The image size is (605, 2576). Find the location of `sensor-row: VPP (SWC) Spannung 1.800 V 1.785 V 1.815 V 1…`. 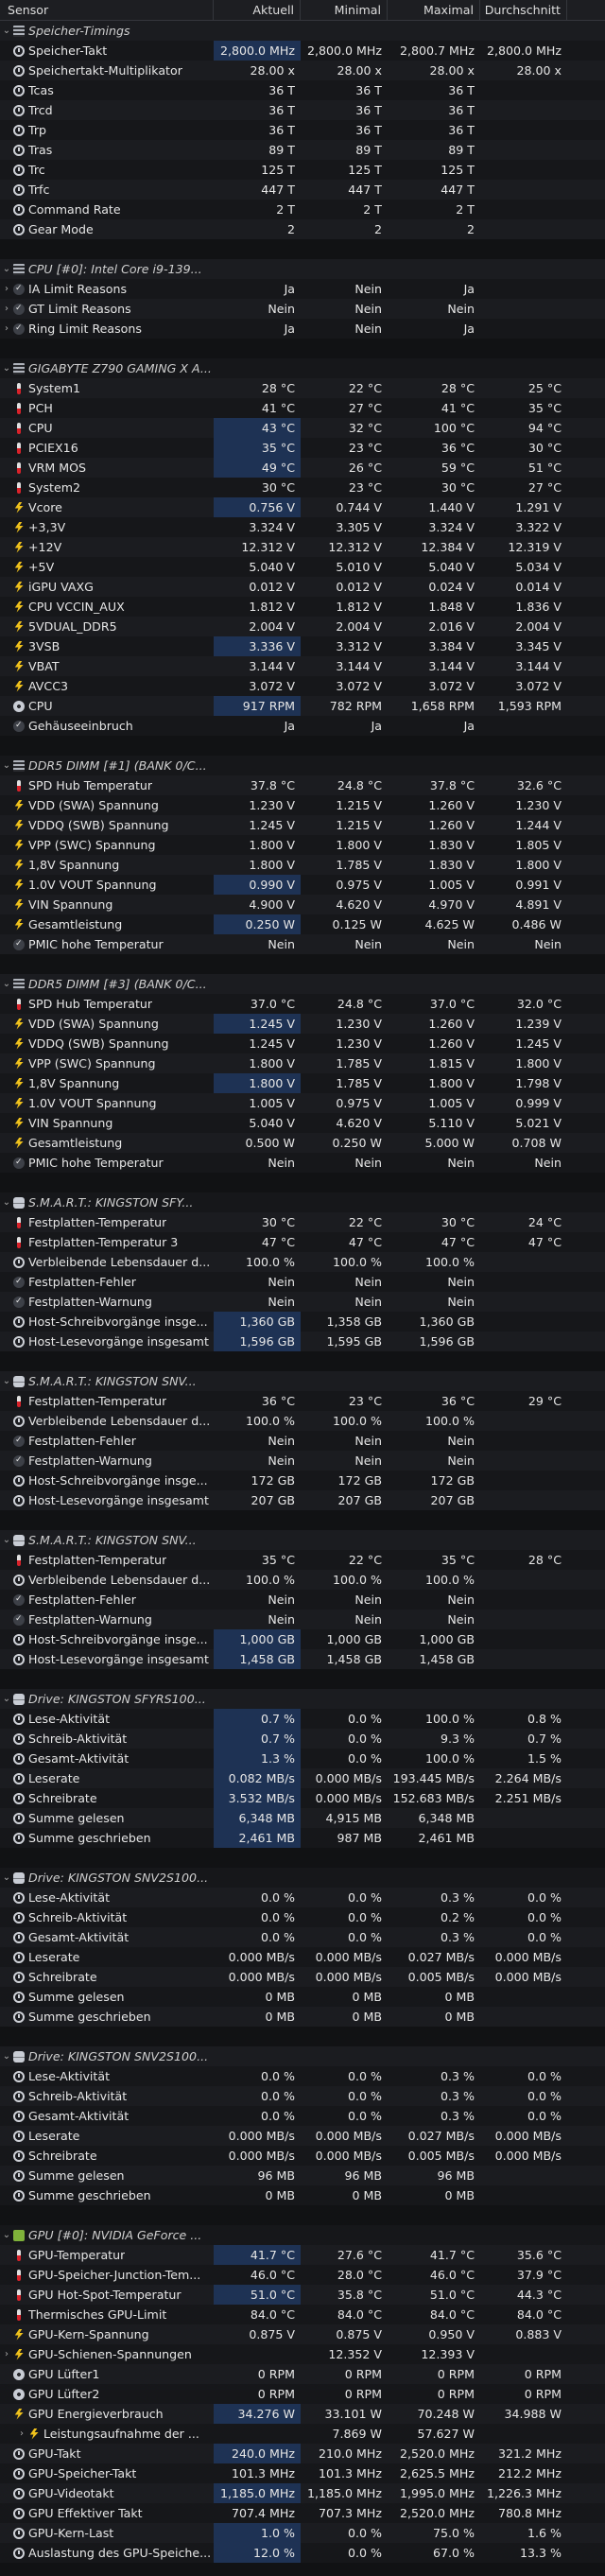

sensor-row: VPP (SWC) Spannung 1.800 V 1.785 V 1.815 V 1… is located at coordinates (302, 1063).